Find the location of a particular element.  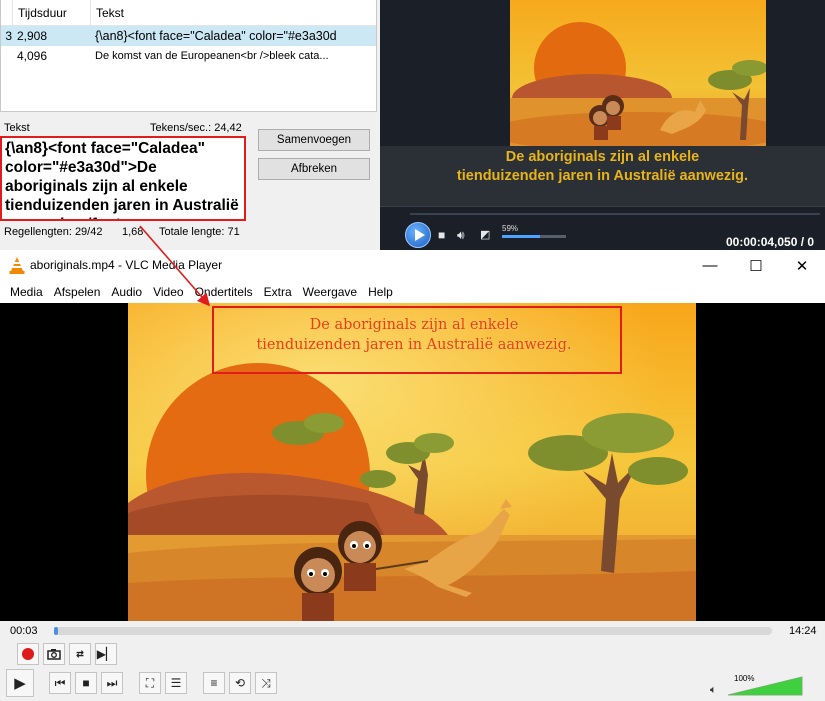

speaker-icon: 🔊︎ is located at coordinates (461, 235).